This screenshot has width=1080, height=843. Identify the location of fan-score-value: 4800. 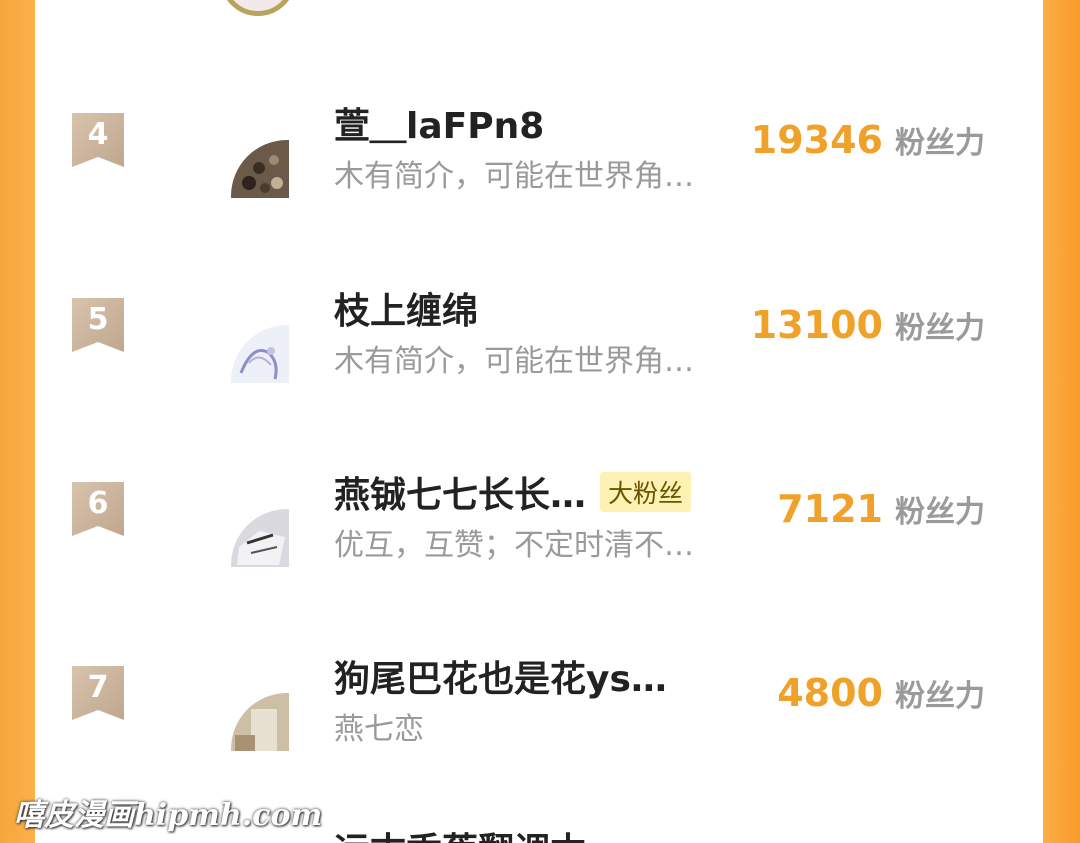
(830, 693).